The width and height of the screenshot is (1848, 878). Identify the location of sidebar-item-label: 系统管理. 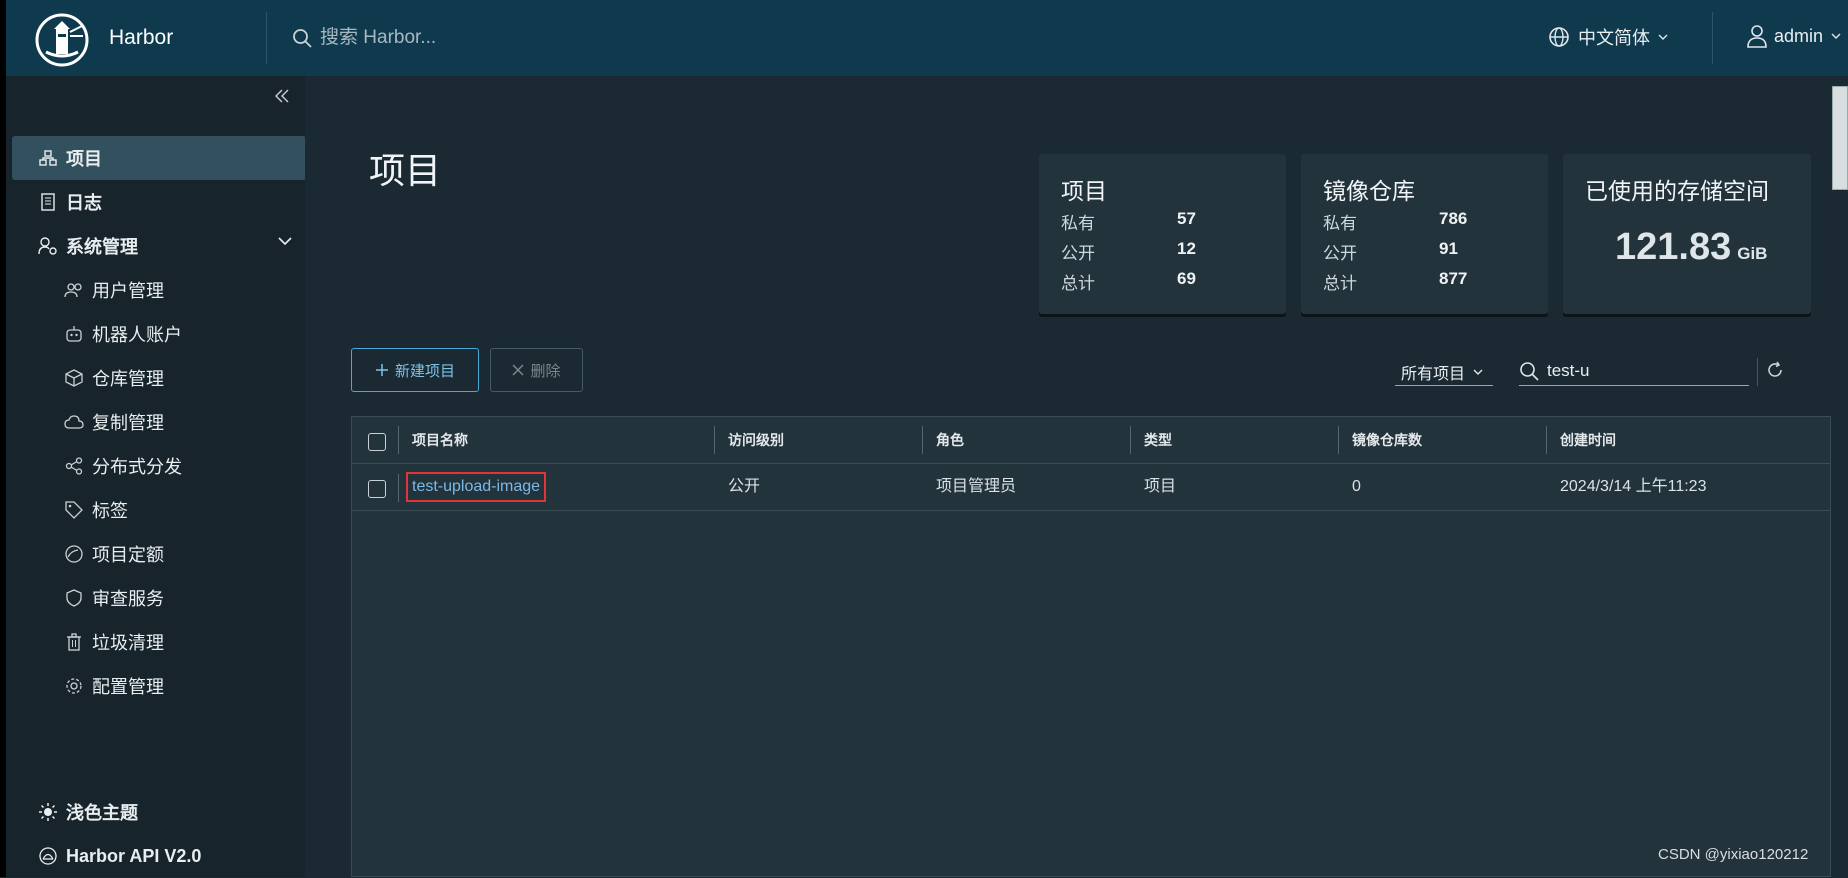
(102, 247).